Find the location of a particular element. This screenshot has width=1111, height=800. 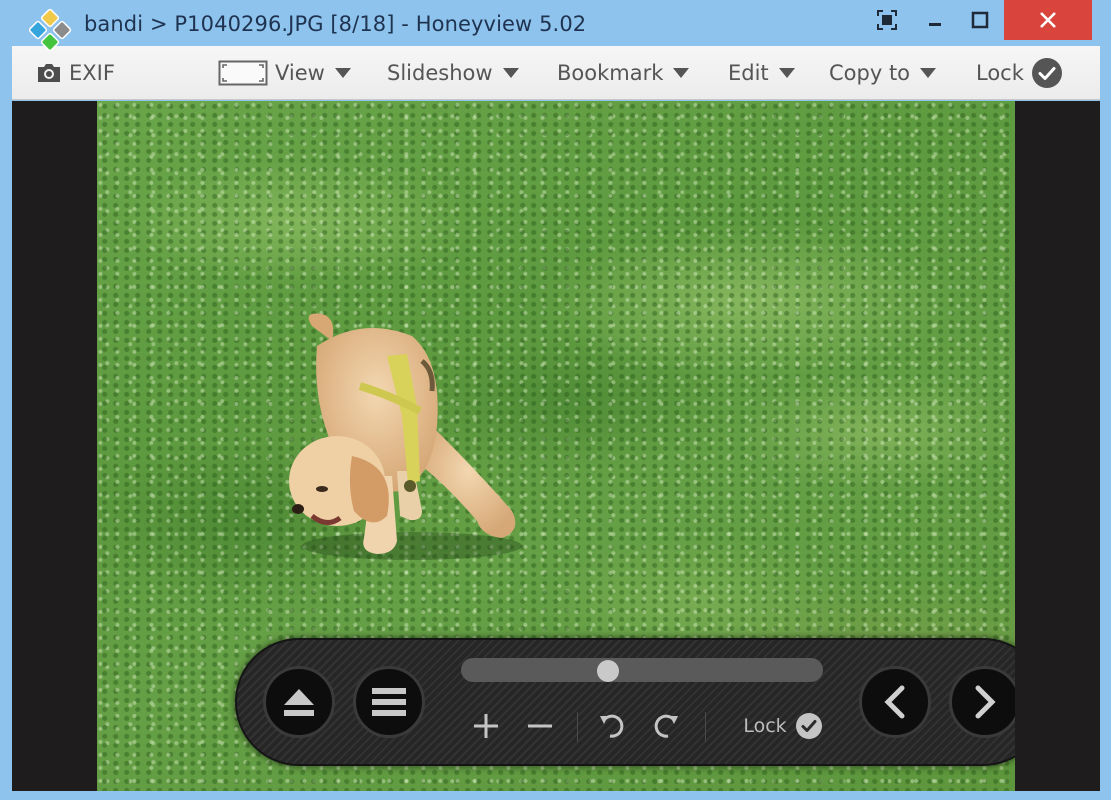

fullscreen-button is located at coordinates (887, 20).